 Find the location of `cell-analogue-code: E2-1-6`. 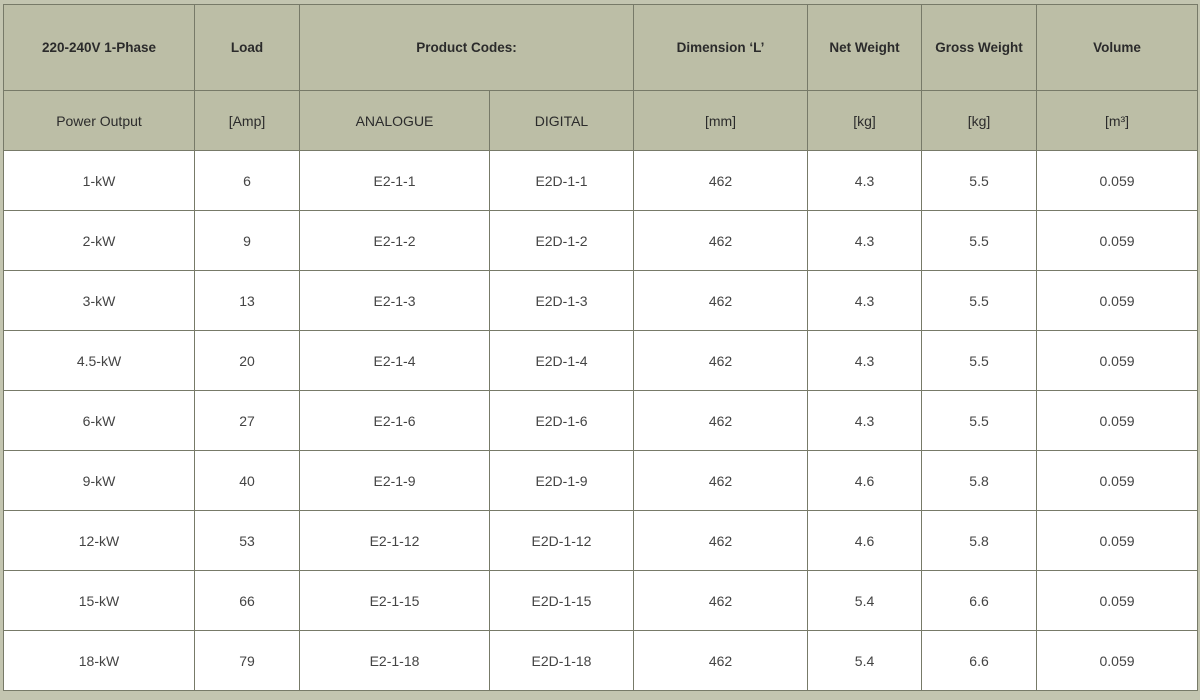

cell-analogue-code: E2-1-6 is located at coordinates (394, 420).